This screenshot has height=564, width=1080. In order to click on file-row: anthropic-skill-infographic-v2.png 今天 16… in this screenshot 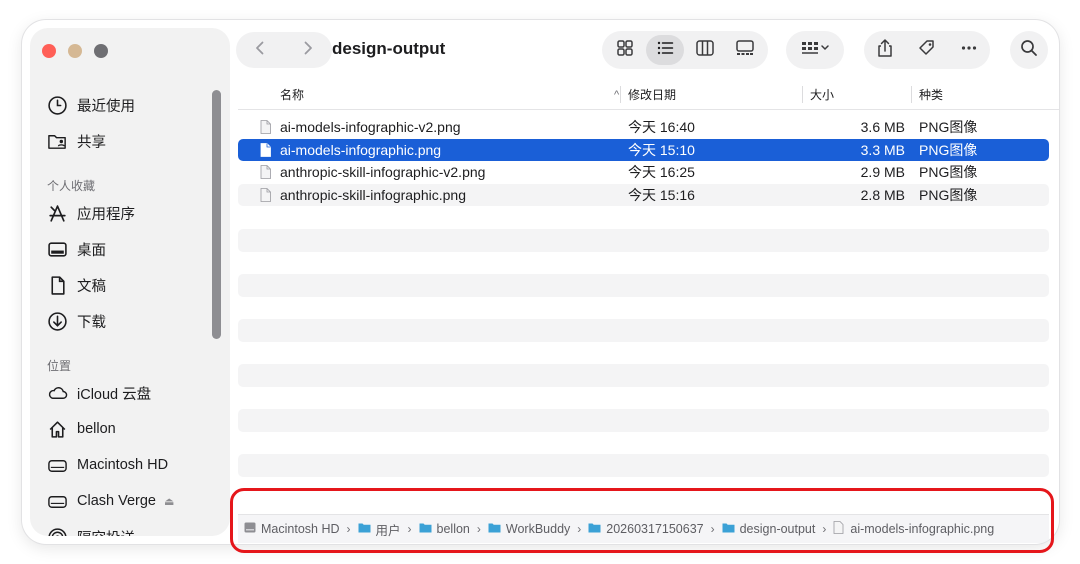, I will do `click(643, 172)`.